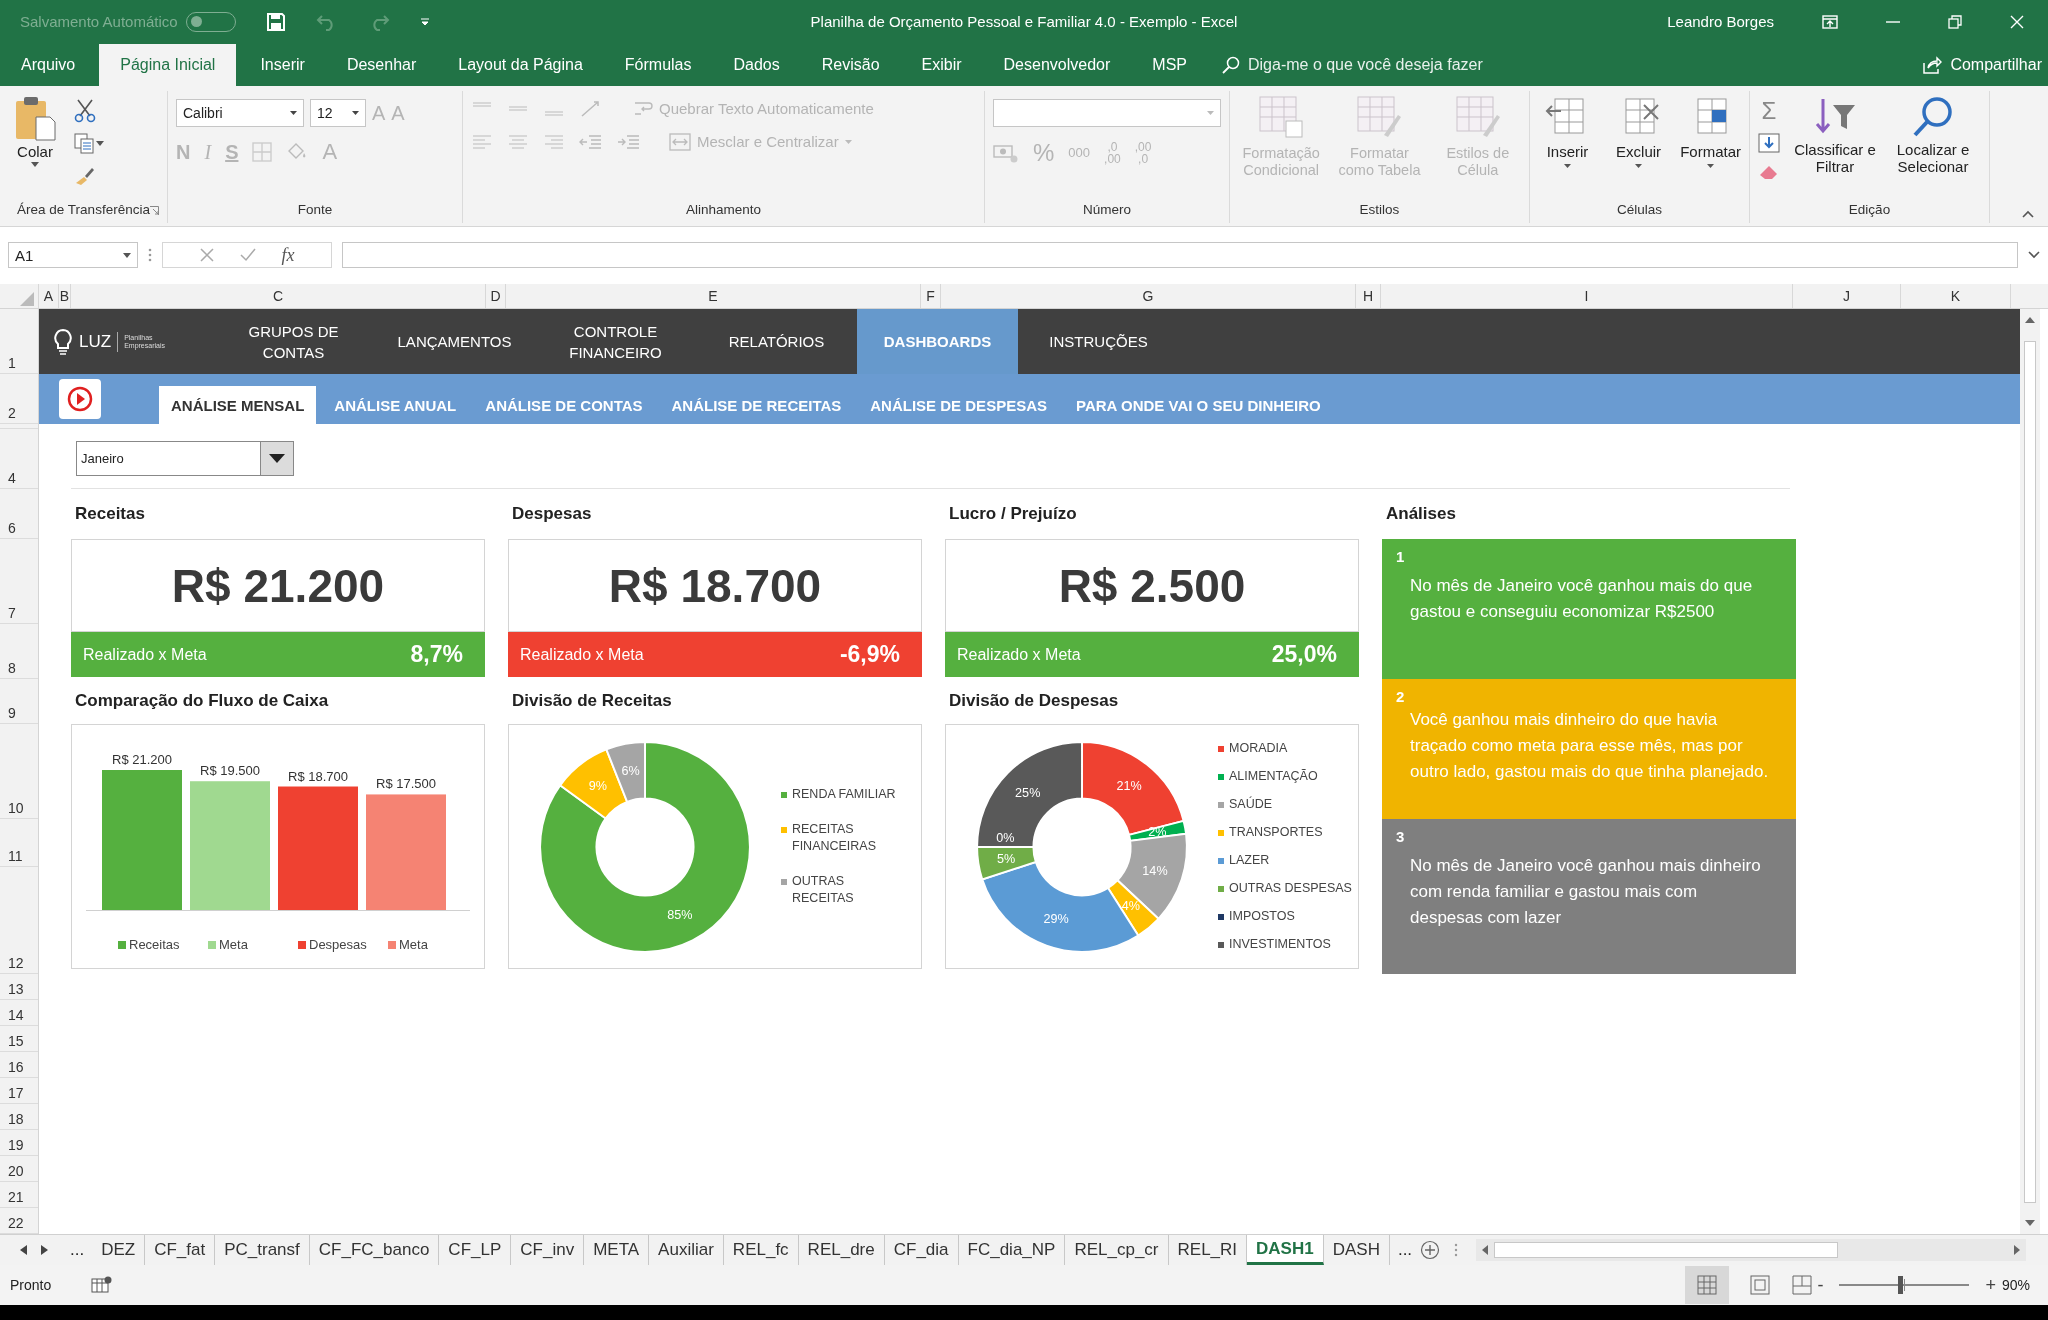 The image size is (2048, 1320). What do you see at coordinates (1720, 22) in the screenshot?
I see `user-name: Leandro Borges` at bounding box center [1720, 22].